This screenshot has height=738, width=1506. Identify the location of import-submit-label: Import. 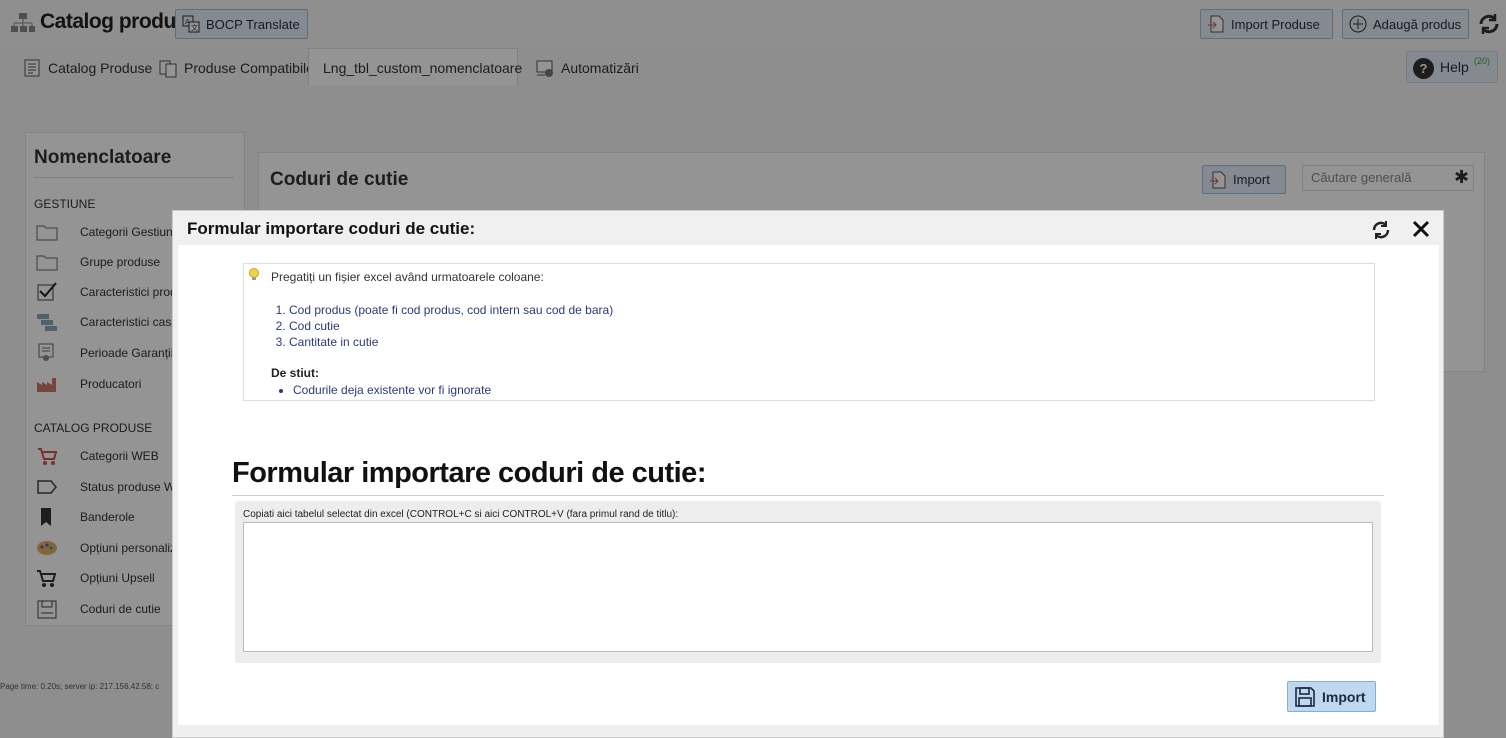
(1344, 696).